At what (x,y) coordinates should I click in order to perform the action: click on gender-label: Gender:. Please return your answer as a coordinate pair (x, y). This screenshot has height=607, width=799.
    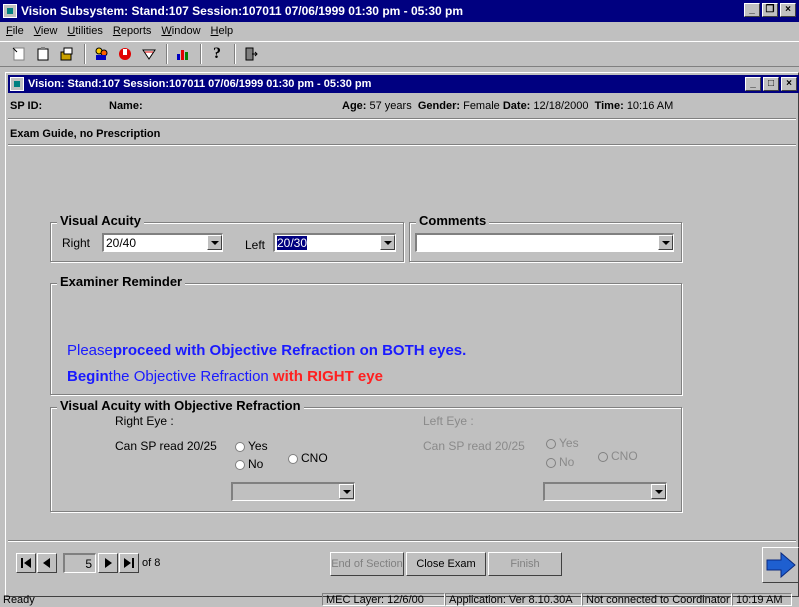
    Looking at the image, I should click on (439, 106).